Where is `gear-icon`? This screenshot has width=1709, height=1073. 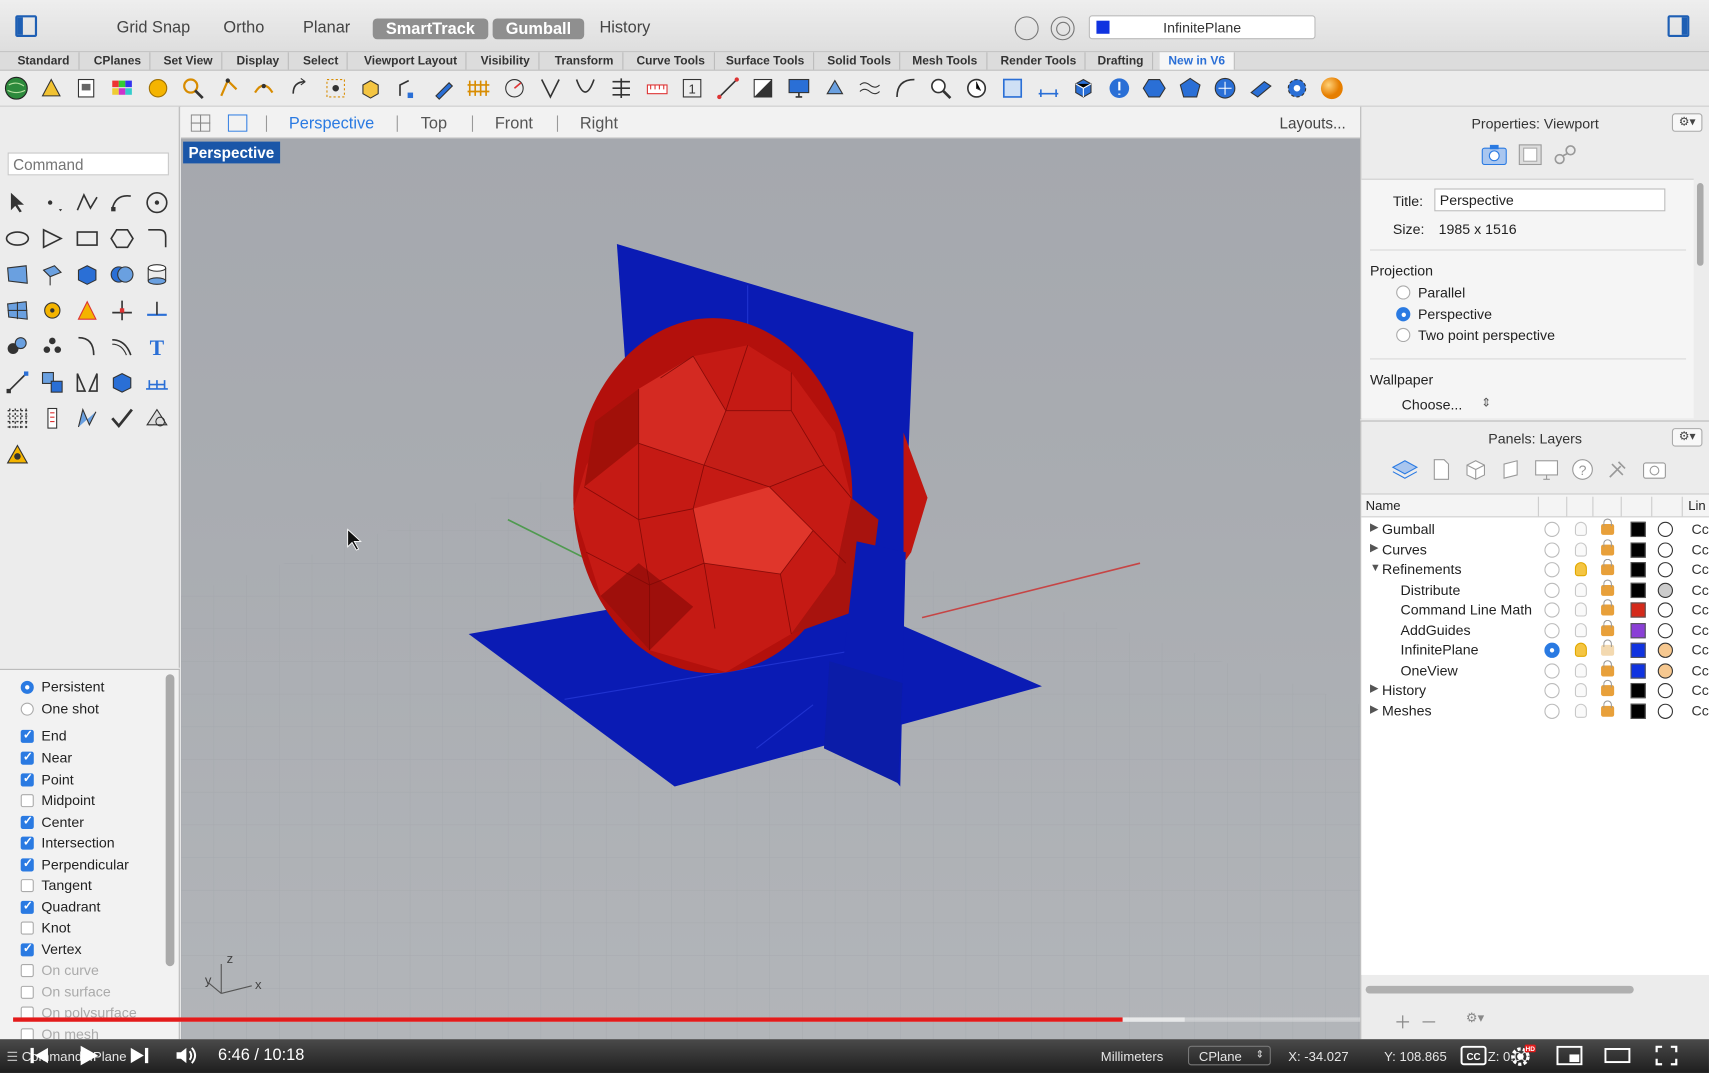
gear-icon is located at coordinates (1297, 88).